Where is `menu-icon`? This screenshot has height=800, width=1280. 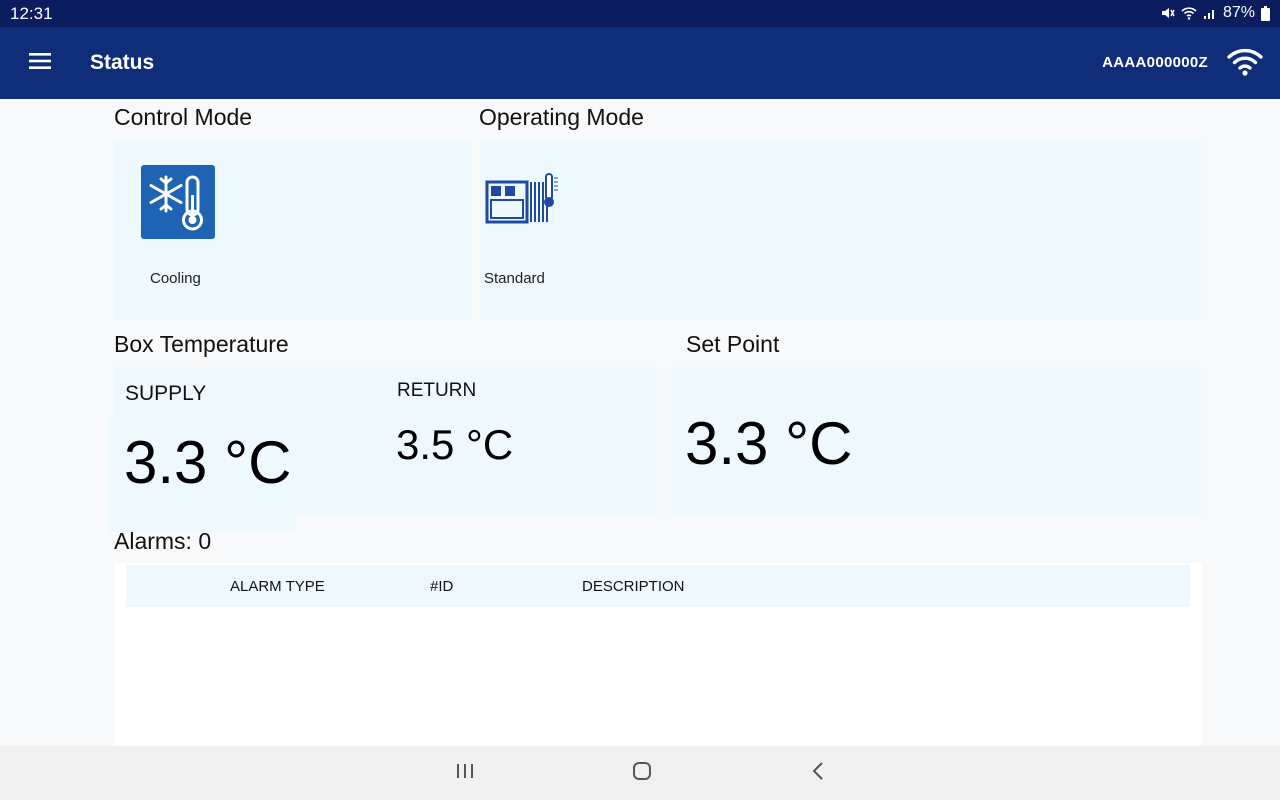 menu-icon is located at coordinates (40, 63).